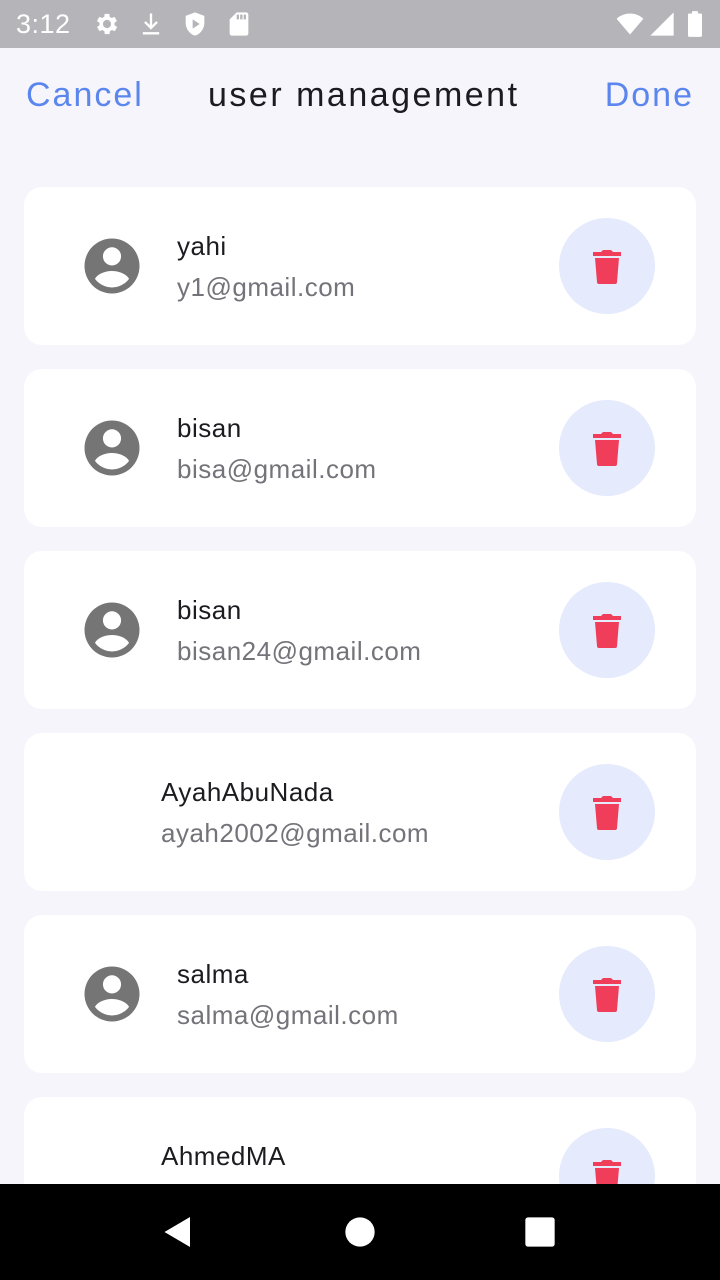  Describe the element at coordinates (195, 24) in the screenshot. I see `shield-icon` at that location.